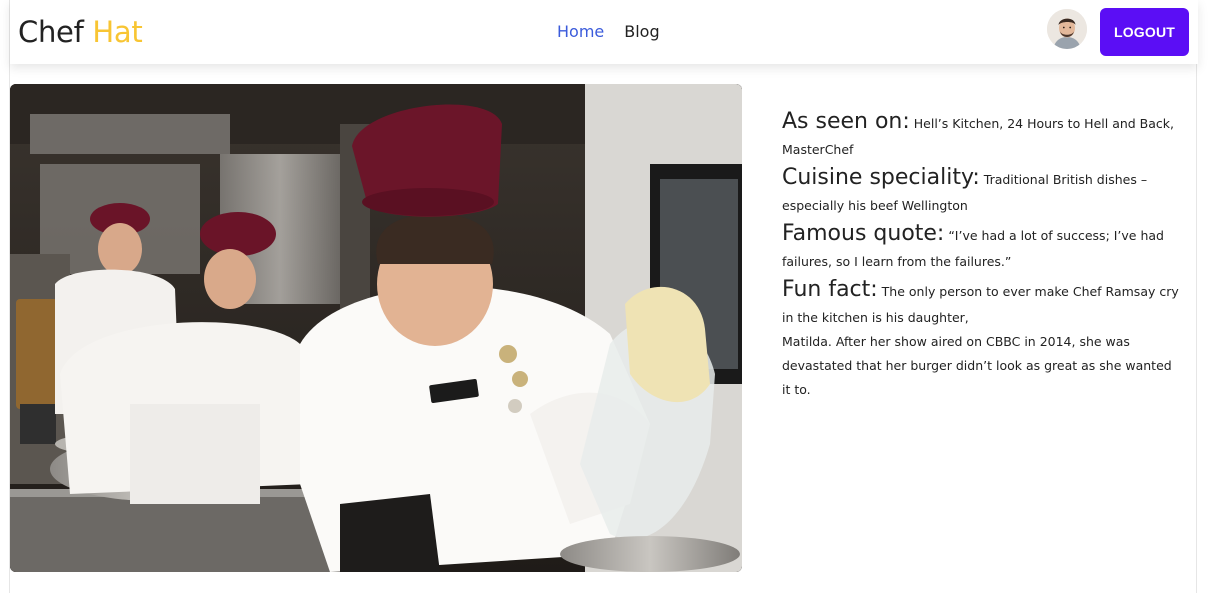  Describe the element at coordinates (580, 32) in the screenshot. I see `nav-home-link: Home` at that location.